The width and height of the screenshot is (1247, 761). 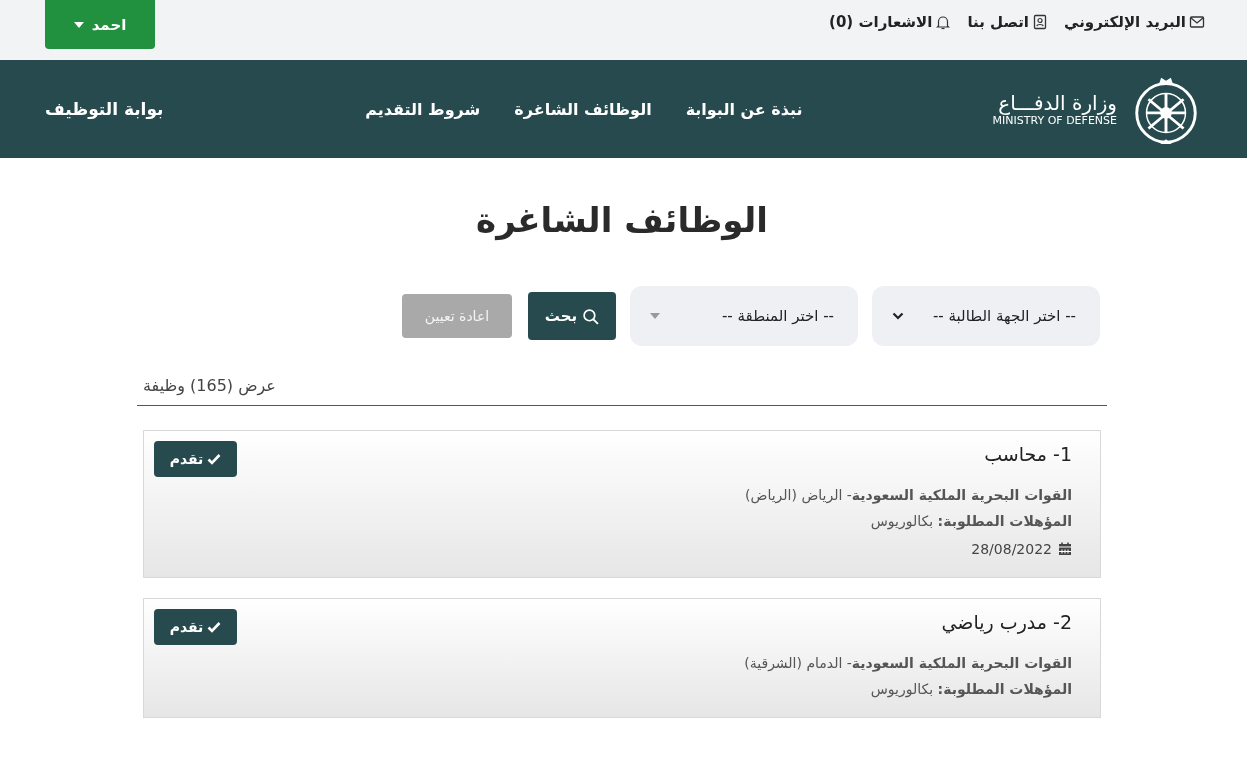 I want to click on job-title: 2- مدرب رياضي, so click(x=1006, y=622).